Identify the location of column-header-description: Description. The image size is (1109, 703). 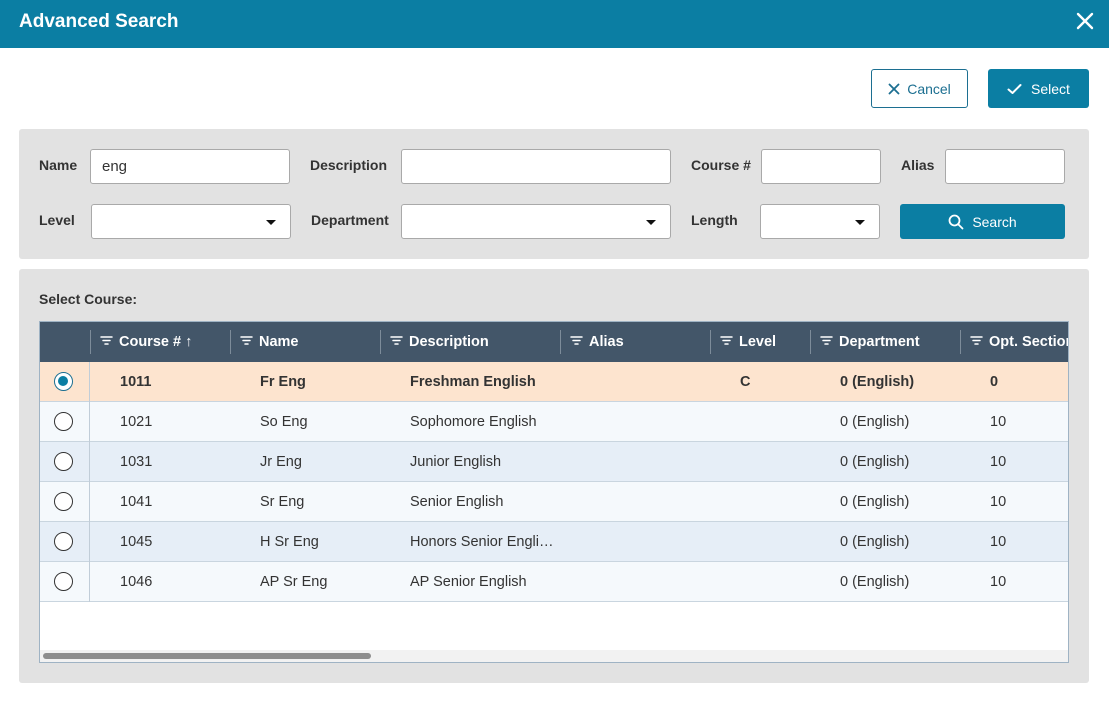
(475, 342).